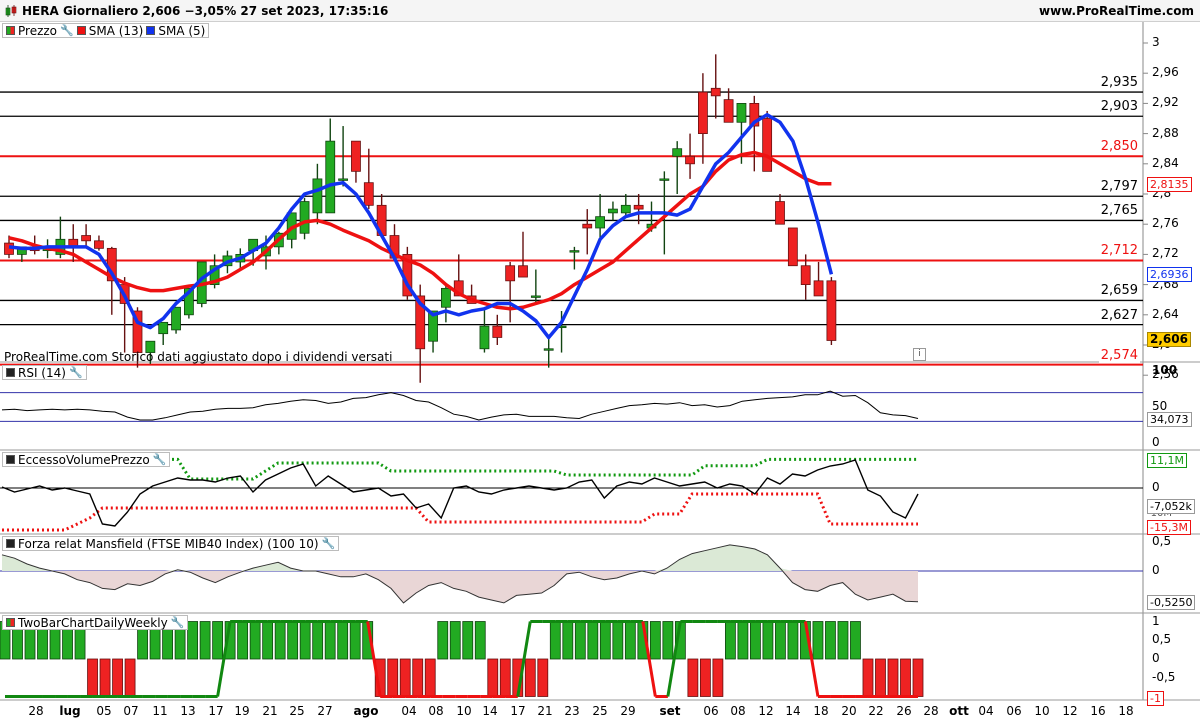 This screenshot has width=1200, height=720. I want to click on info-icon: i, so click(919, 354).